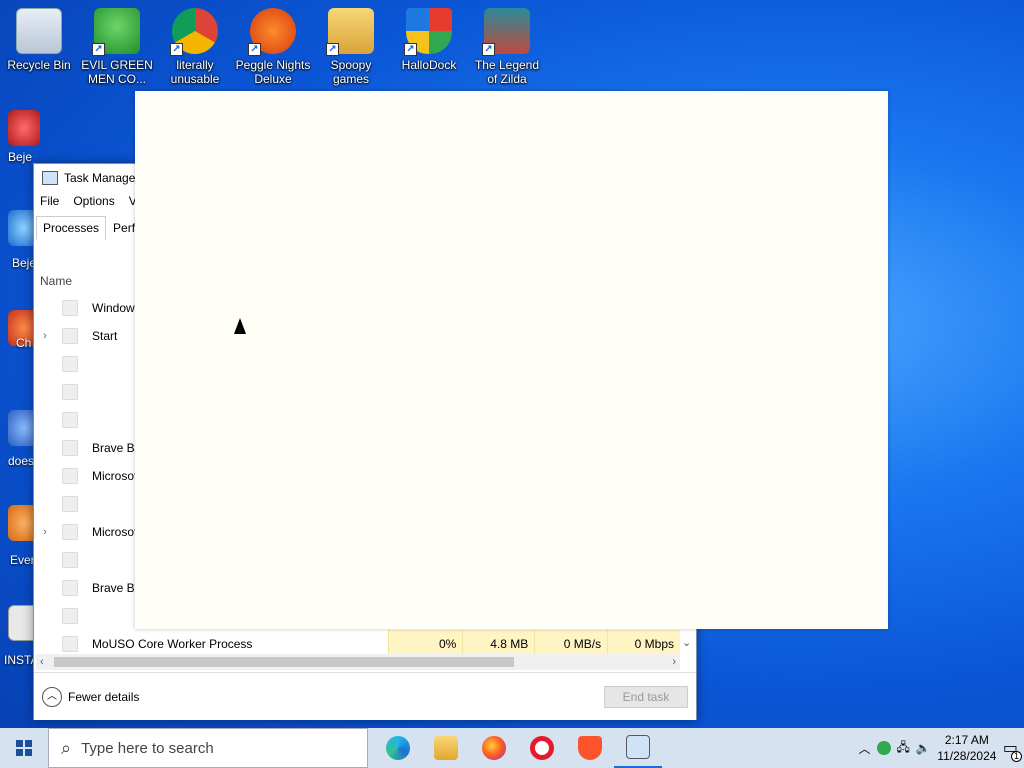 This screenshot has height=768, width=1024. What do you see at coordinates (1016, 756) in the screenshot?
I see `notification-badge: 1` at bounding box center [1016, 756].